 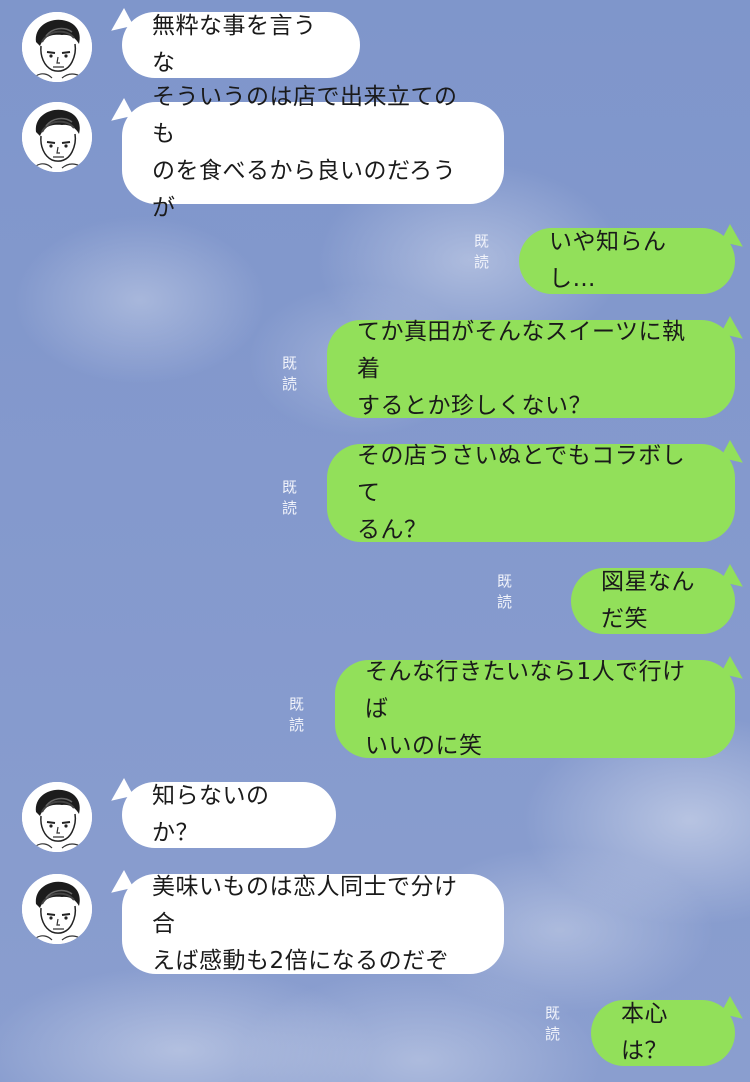 I want to click on message-bubble: 知らないのか？, so click(x=229, y=815).